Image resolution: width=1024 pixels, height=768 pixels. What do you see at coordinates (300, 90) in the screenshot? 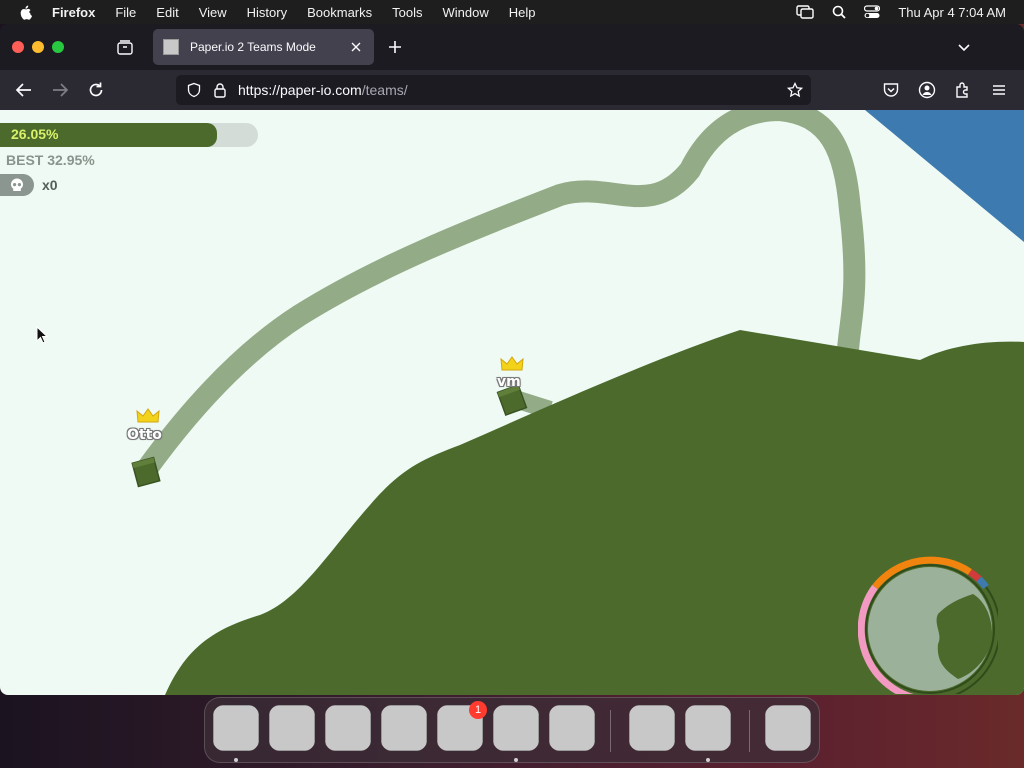
I see `url-host: https://paper-io.com` at bounding box center [300, 90].